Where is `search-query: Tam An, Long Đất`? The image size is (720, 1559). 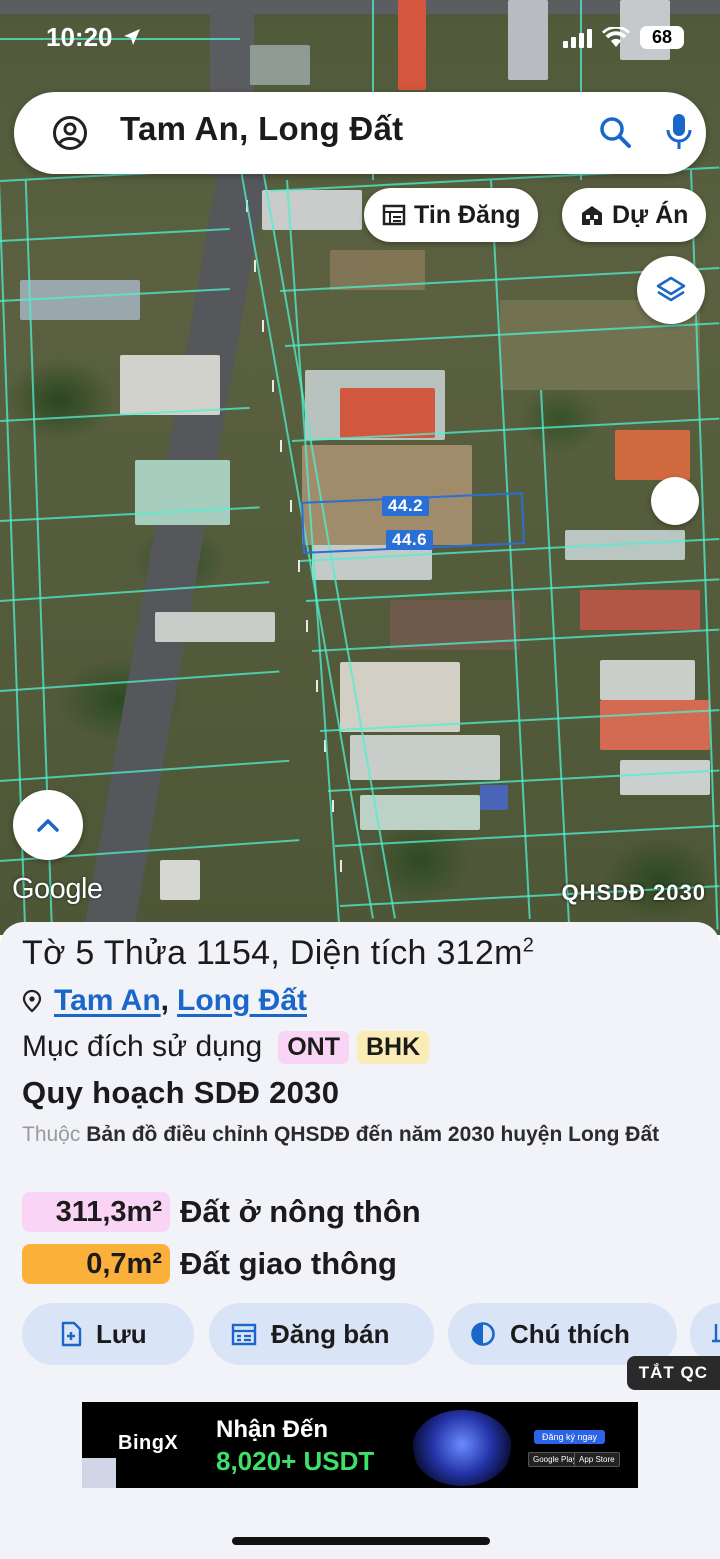
search-query: Tam An, Long Đất is located at coordinates (261, 129).